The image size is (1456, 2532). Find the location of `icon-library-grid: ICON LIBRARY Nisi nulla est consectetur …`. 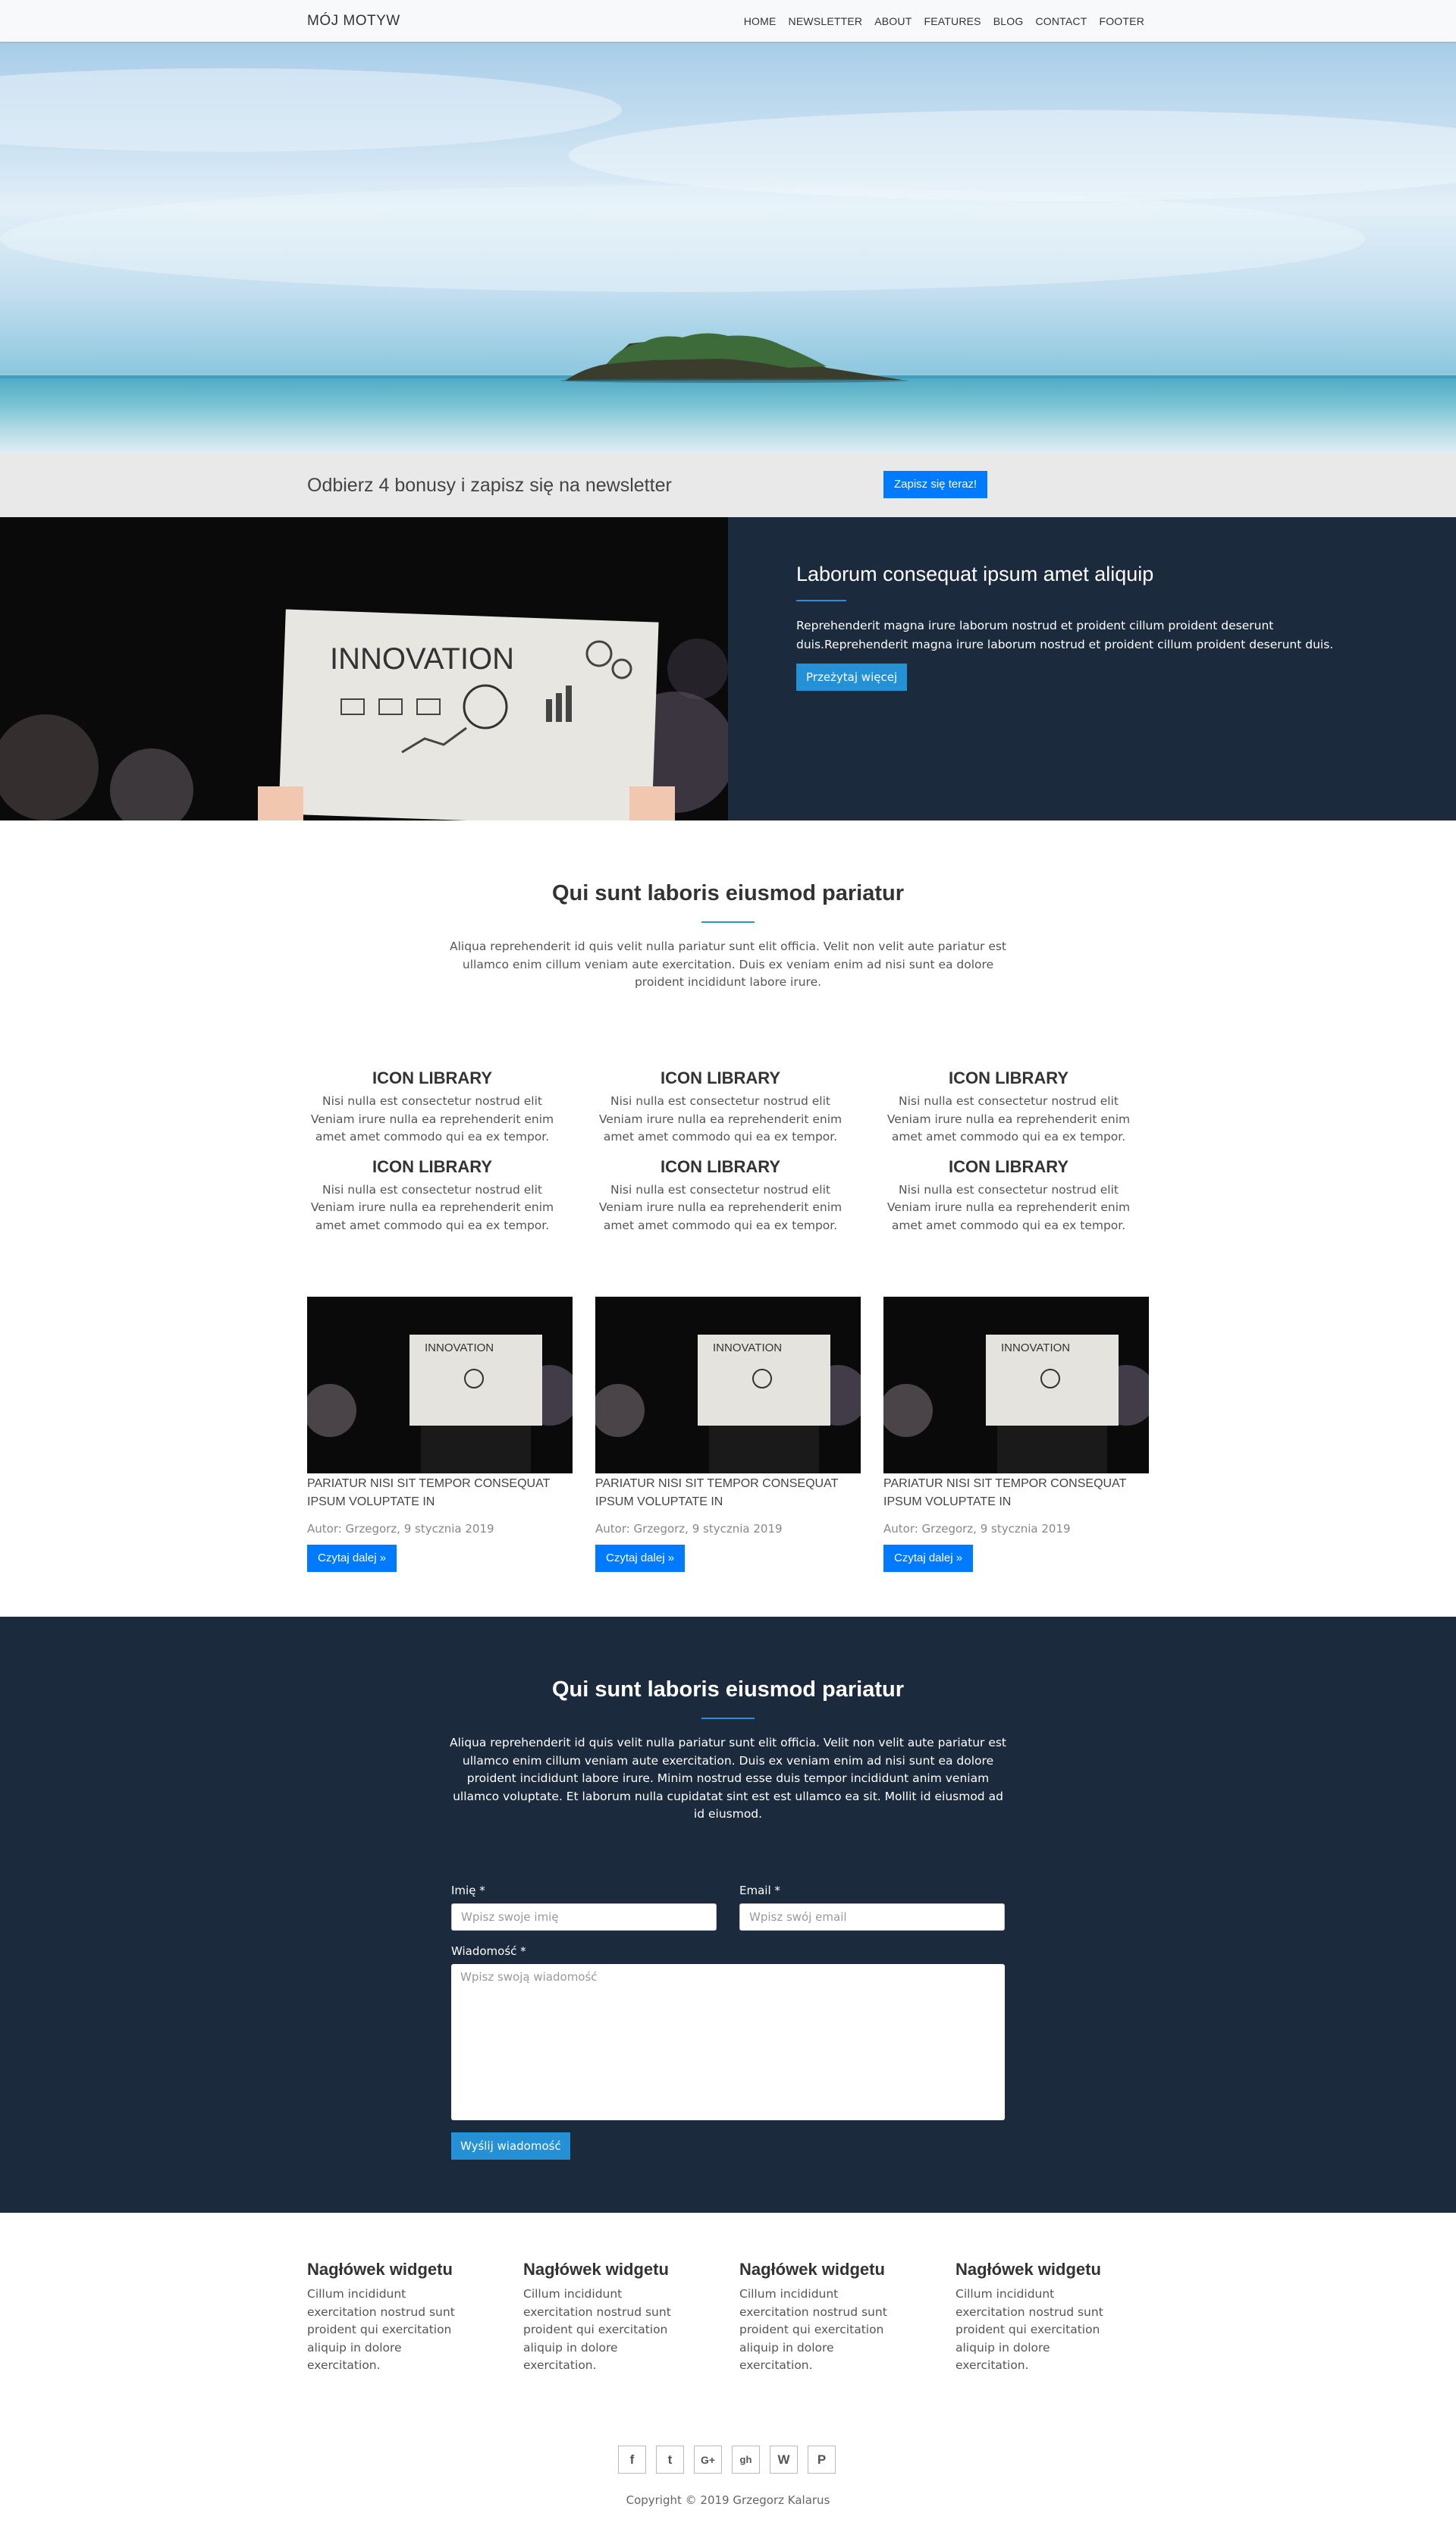

icon-library-grid: ICON LIBRARY Nisi nulla est consectetur … is located at coordinates (728, 1152).